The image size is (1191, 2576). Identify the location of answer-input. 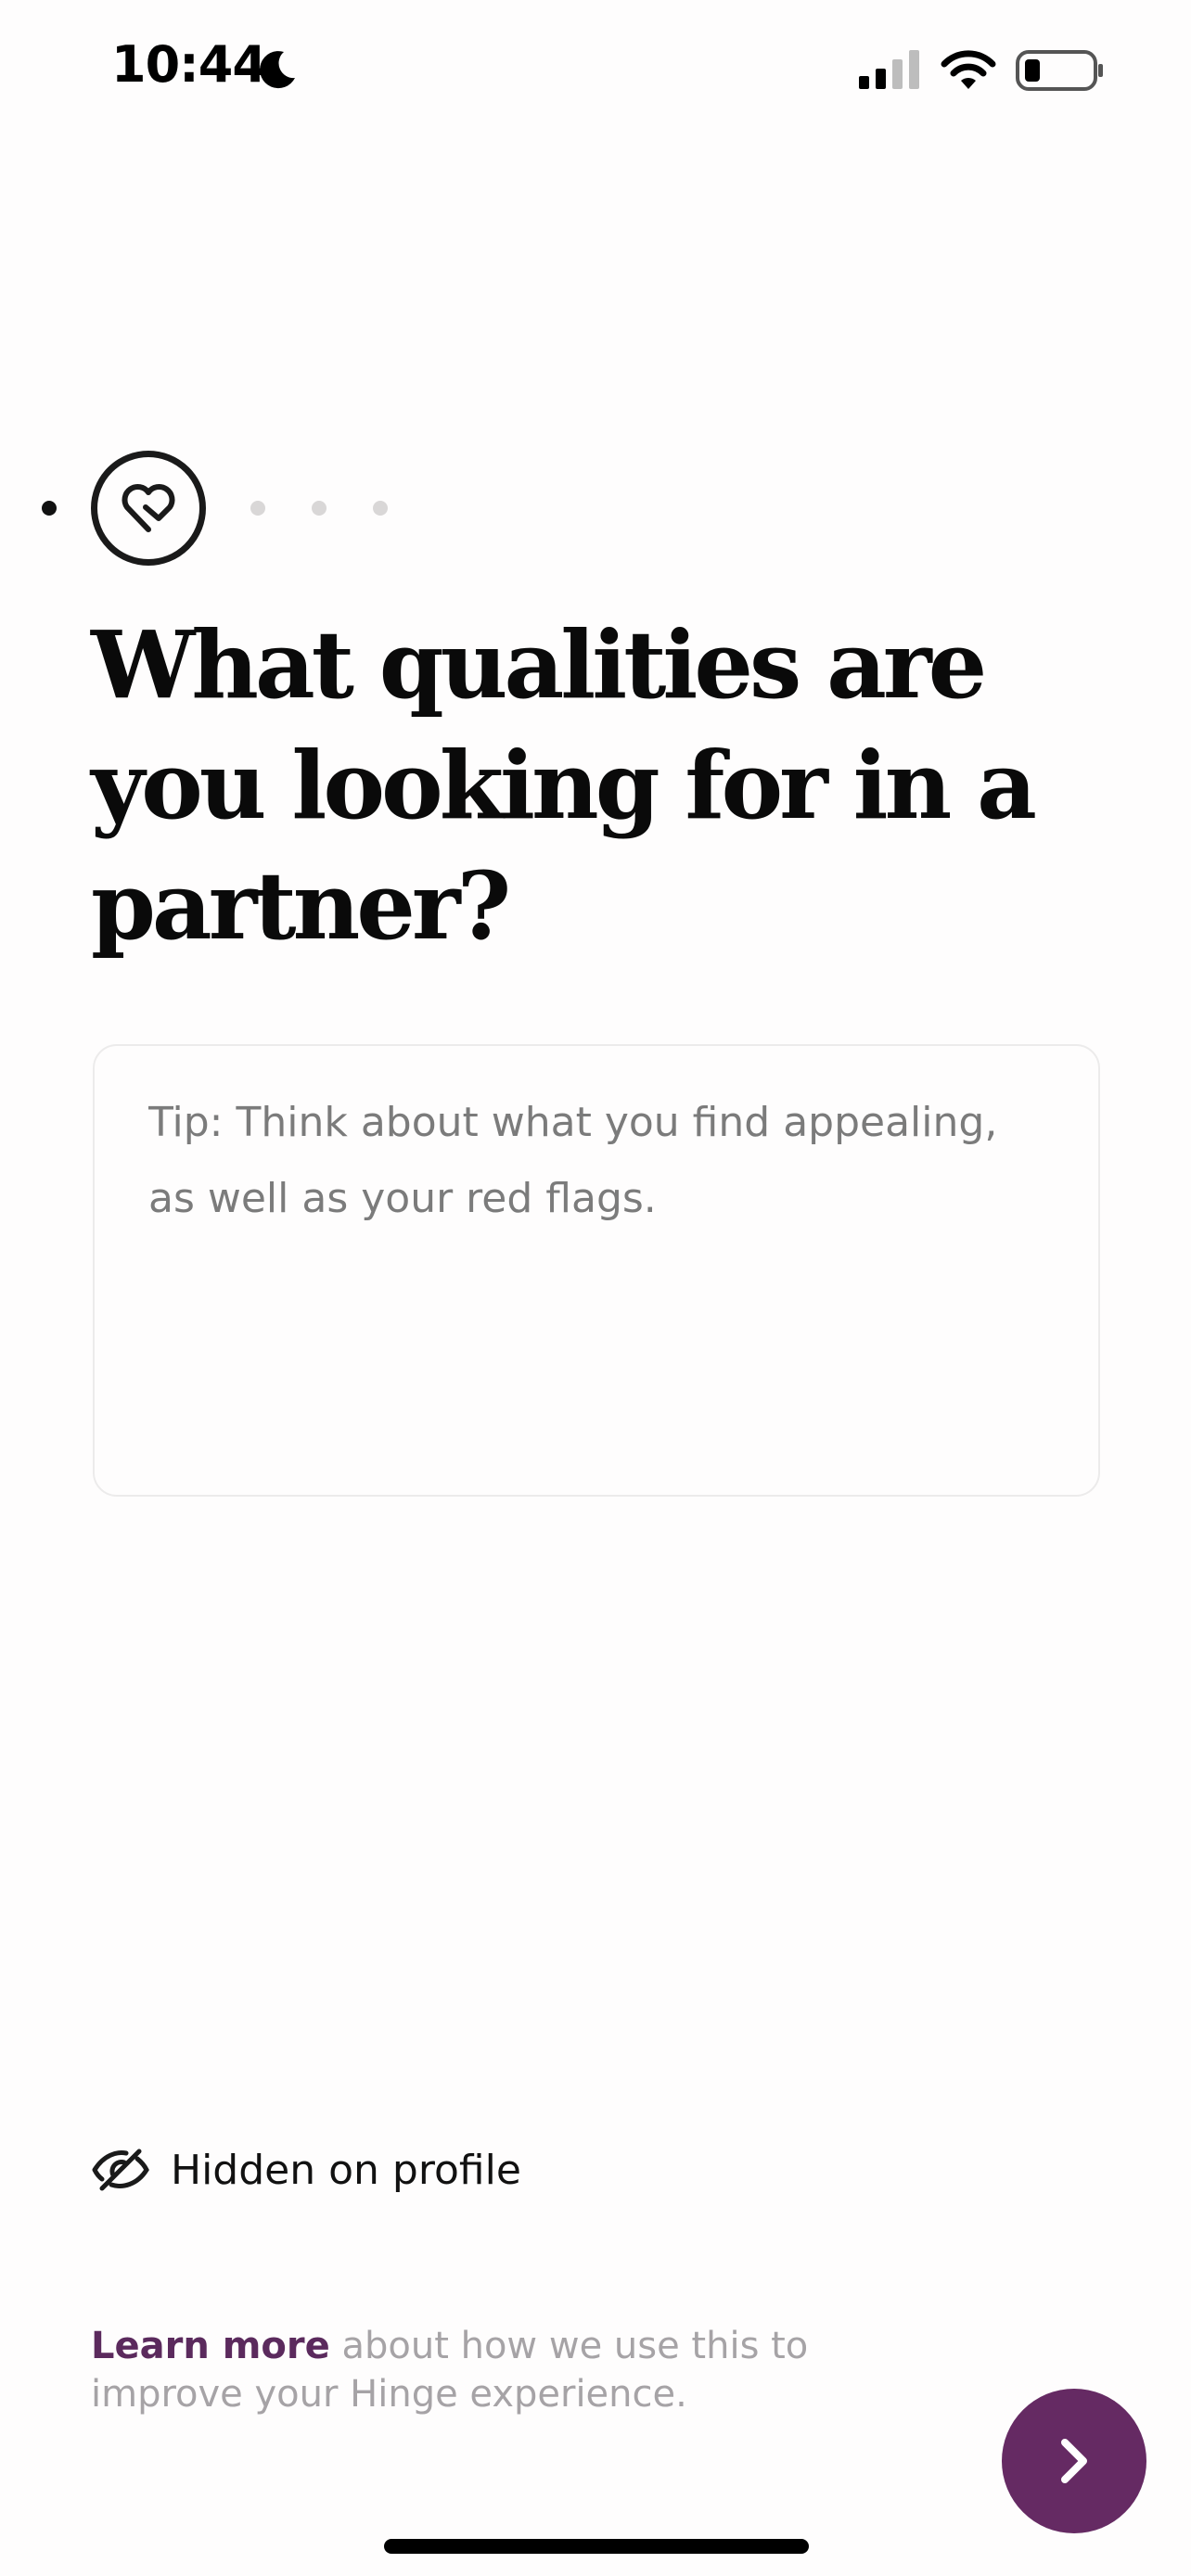
(596, 1270).